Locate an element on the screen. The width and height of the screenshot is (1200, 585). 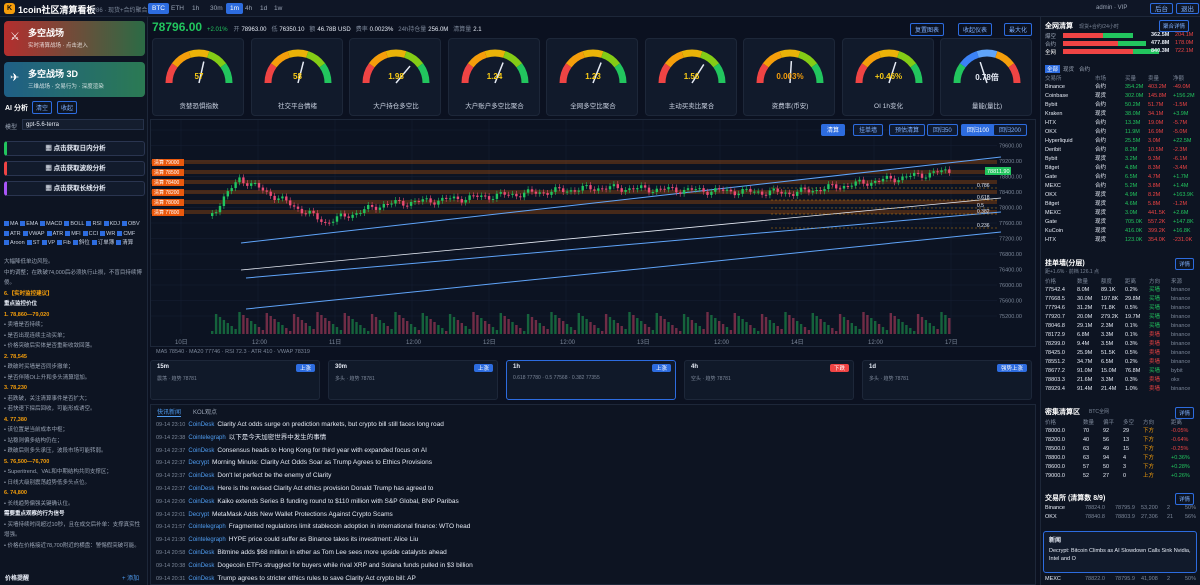
longterm-analysis-button: ▦ 点击获取长线分析 is located at coordinates (74, 188).